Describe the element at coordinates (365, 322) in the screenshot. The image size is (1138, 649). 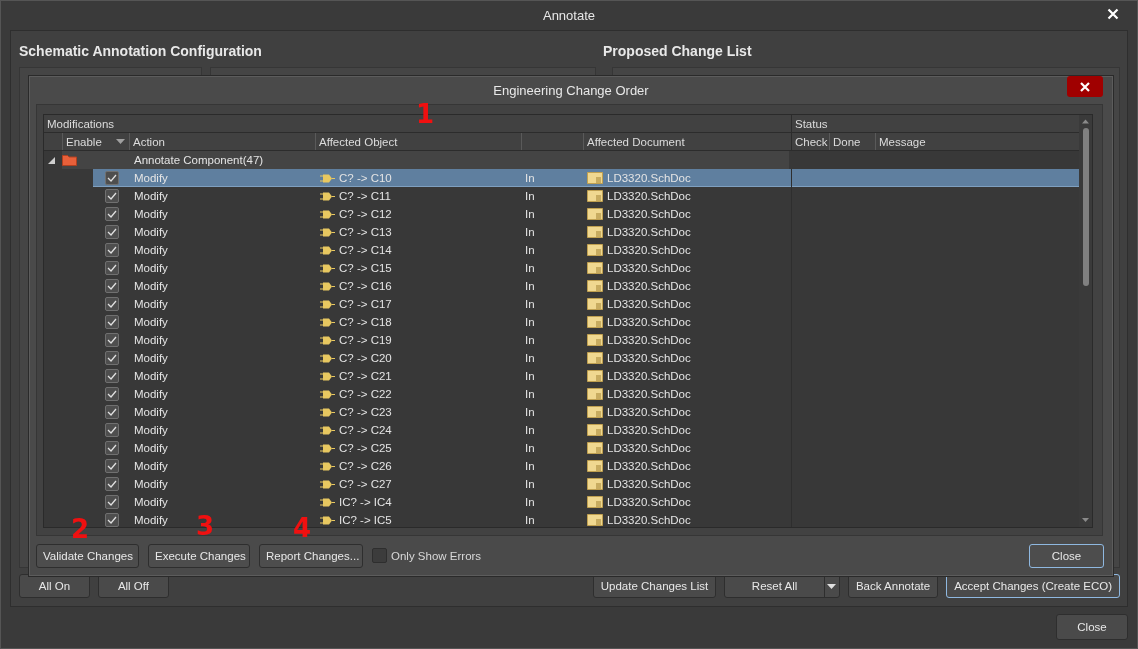
I see `table-cell: C? -> C18` at that location.